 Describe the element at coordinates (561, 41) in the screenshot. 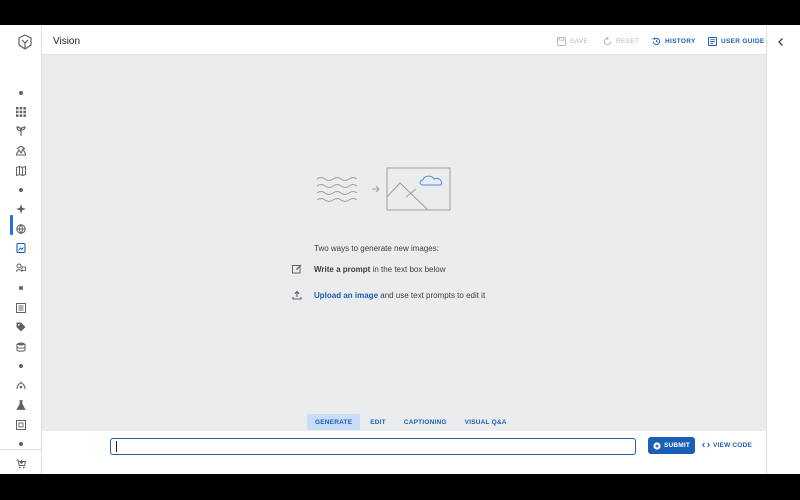

I see `save-icon` at that location.